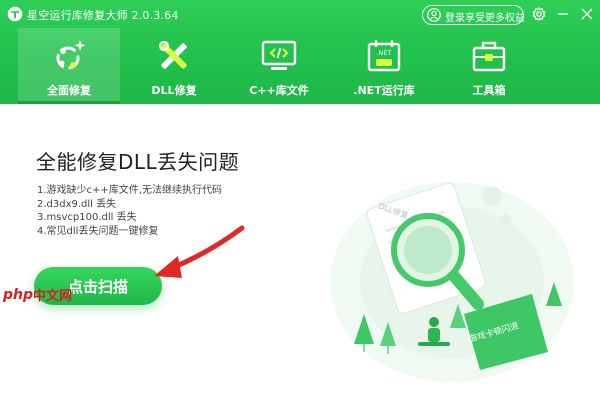 This screenshot has width=600, height=412. I want to click on tab-label: 全面修复, so click(69, 90).